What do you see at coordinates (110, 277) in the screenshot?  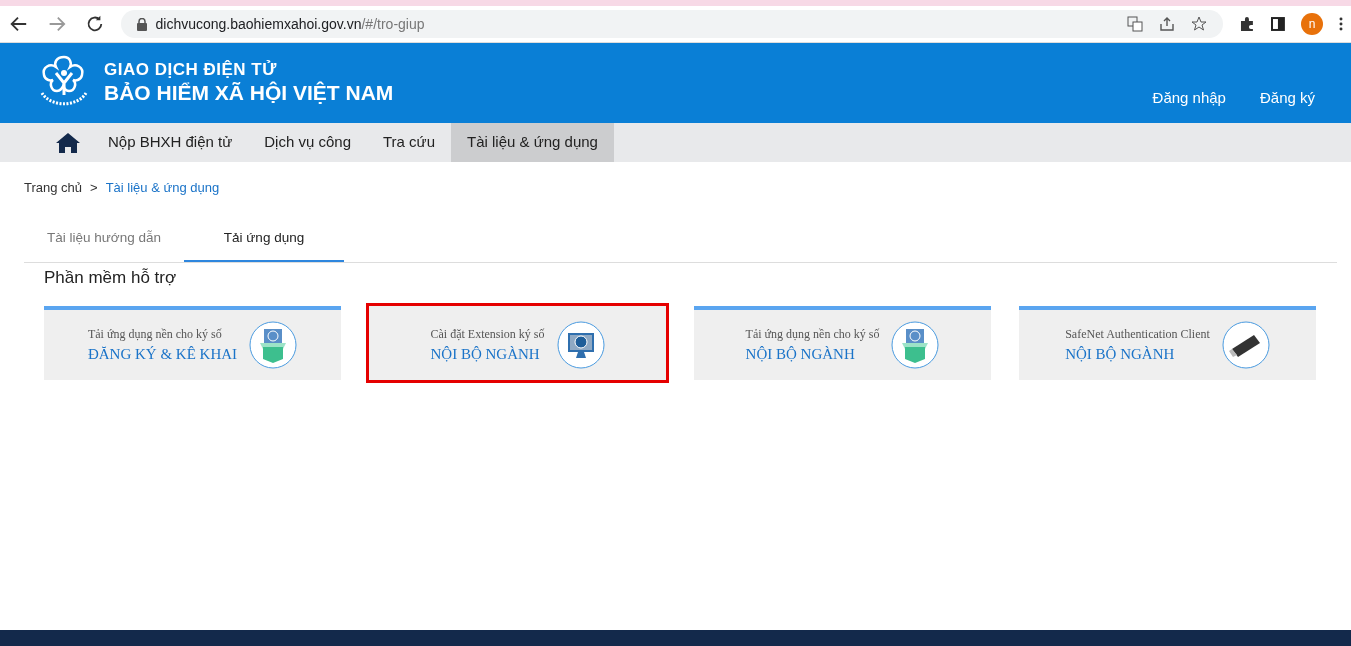 I see `section-title: Phần mềm hỗ trợ` at bounding box center [110, 277].